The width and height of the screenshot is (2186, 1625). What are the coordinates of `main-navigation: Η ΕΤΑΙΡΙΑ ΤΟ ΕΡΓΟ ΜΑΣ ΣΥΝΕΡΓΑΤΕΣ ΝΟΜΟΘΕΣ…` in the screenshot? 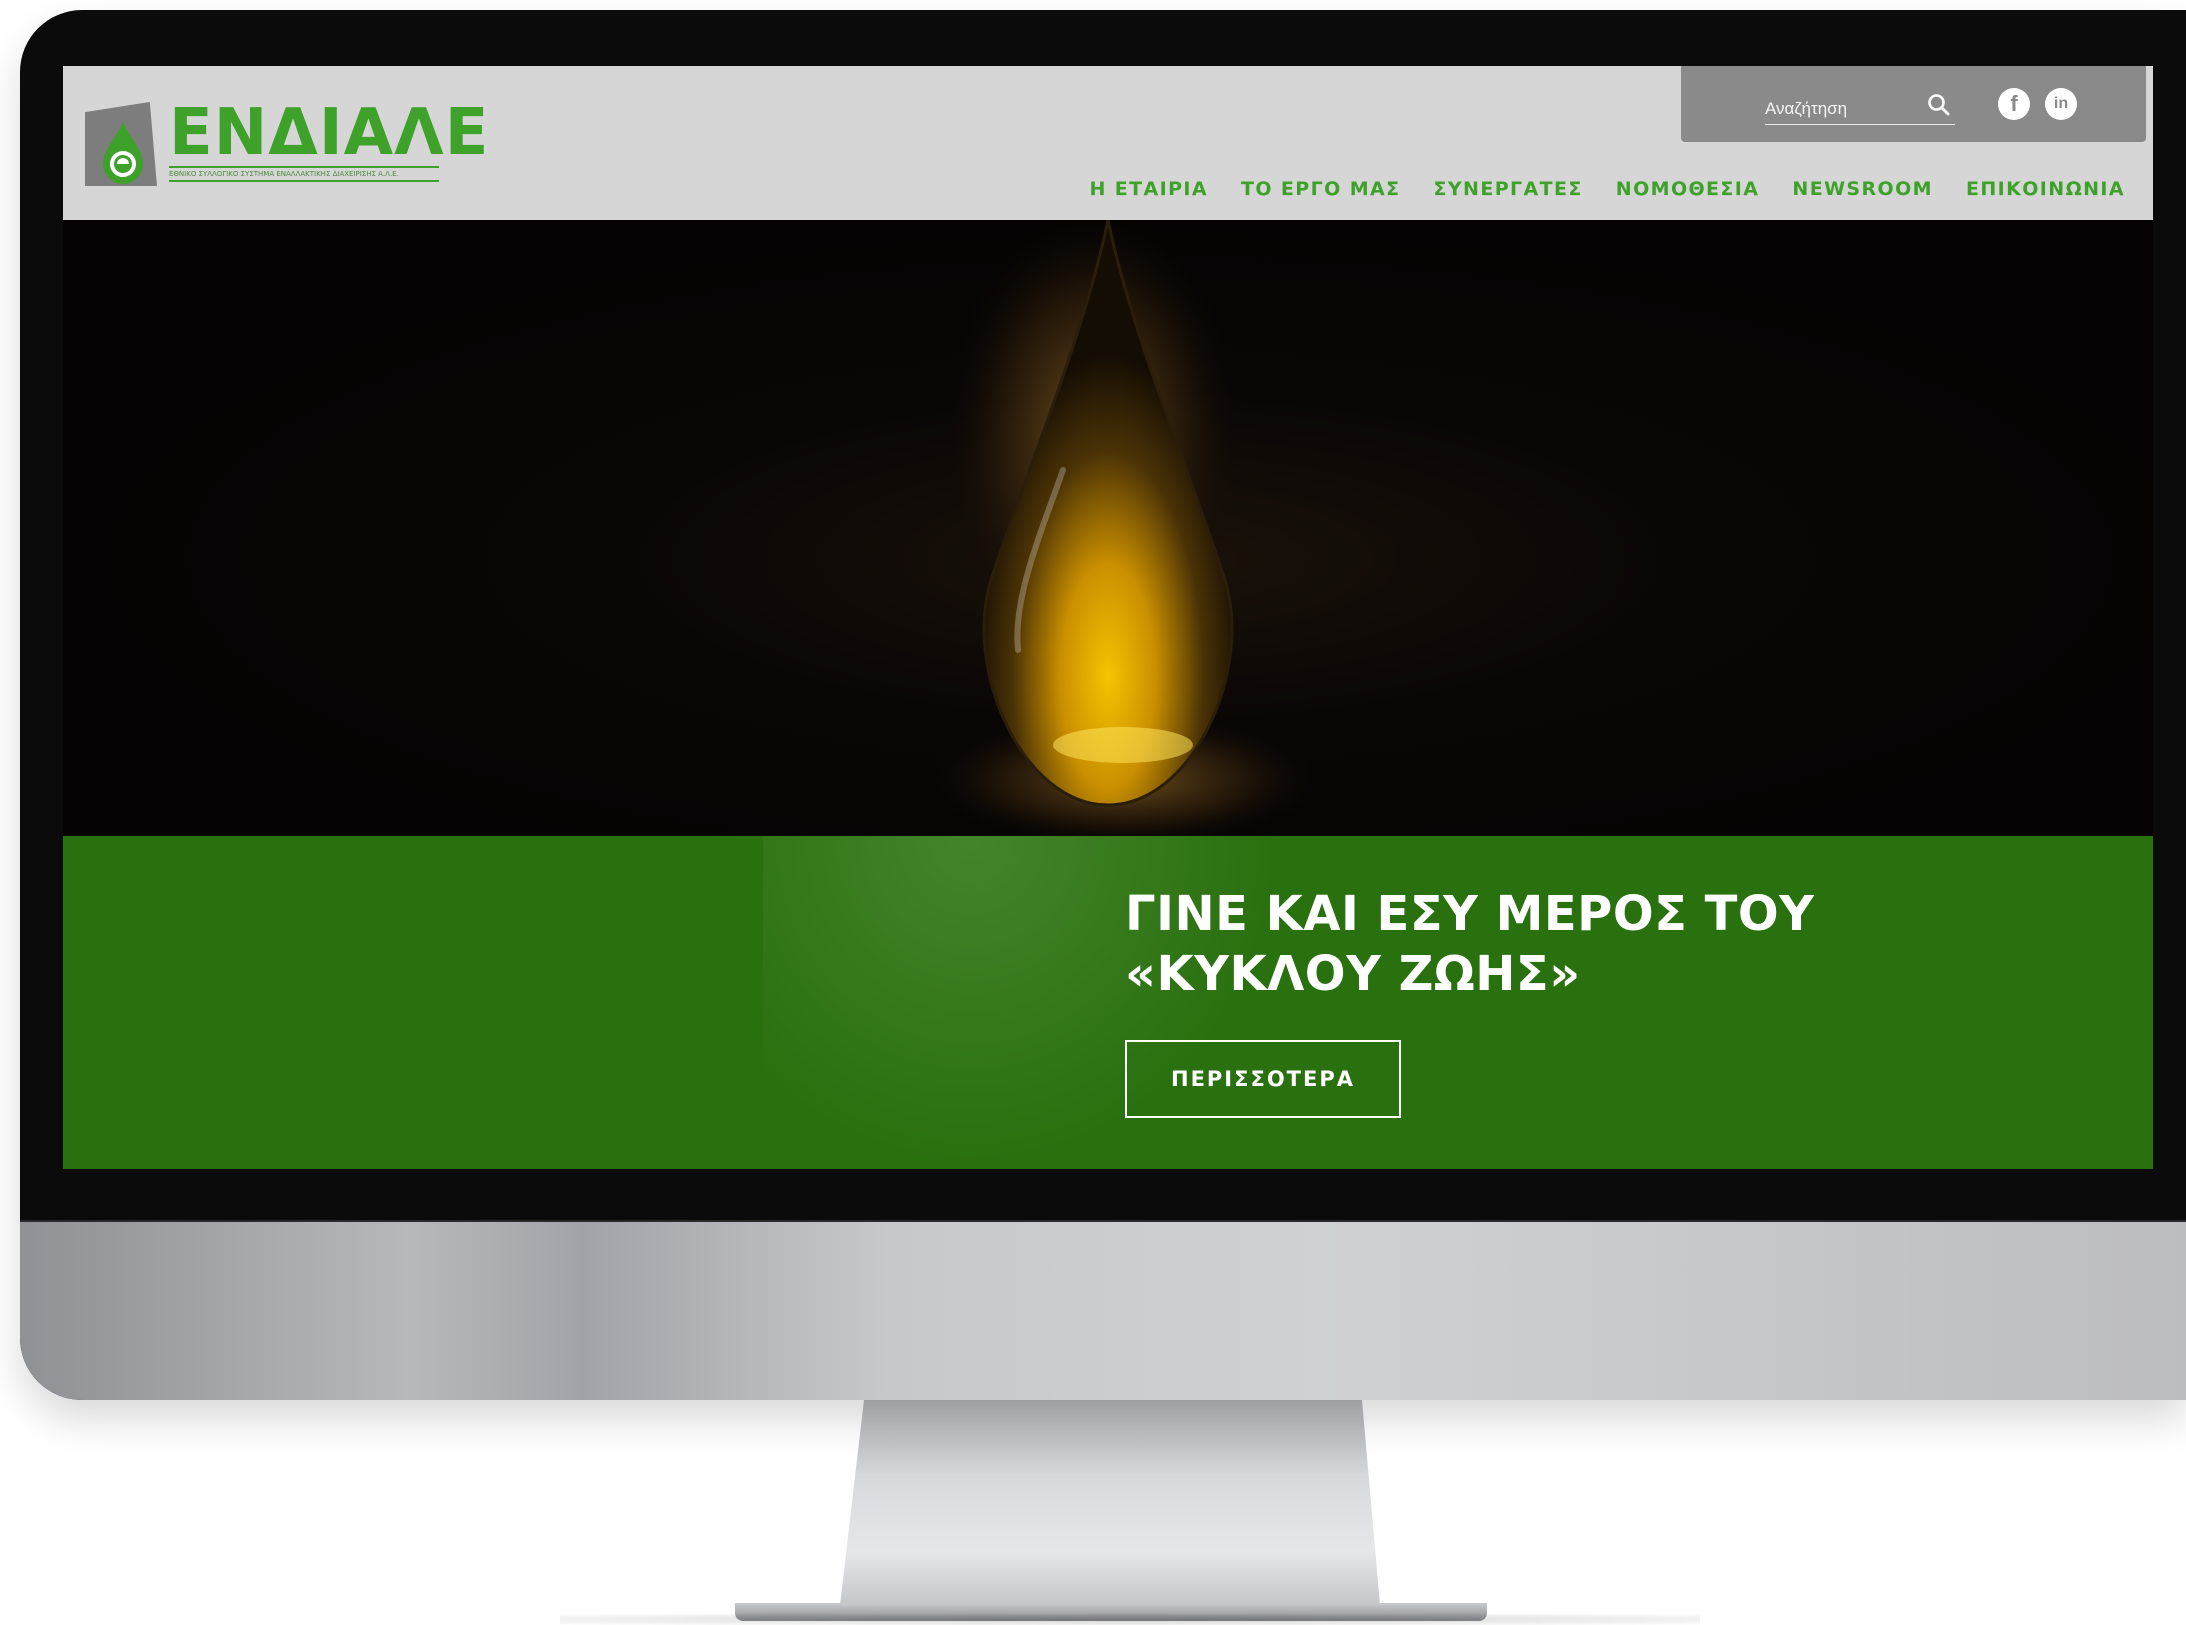 It's located at (1607, 189).